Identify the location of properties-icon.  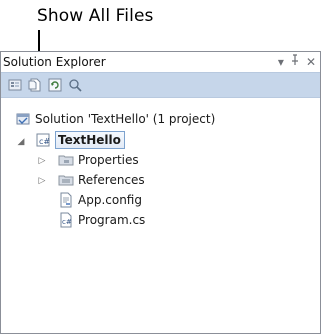
(15, 85).